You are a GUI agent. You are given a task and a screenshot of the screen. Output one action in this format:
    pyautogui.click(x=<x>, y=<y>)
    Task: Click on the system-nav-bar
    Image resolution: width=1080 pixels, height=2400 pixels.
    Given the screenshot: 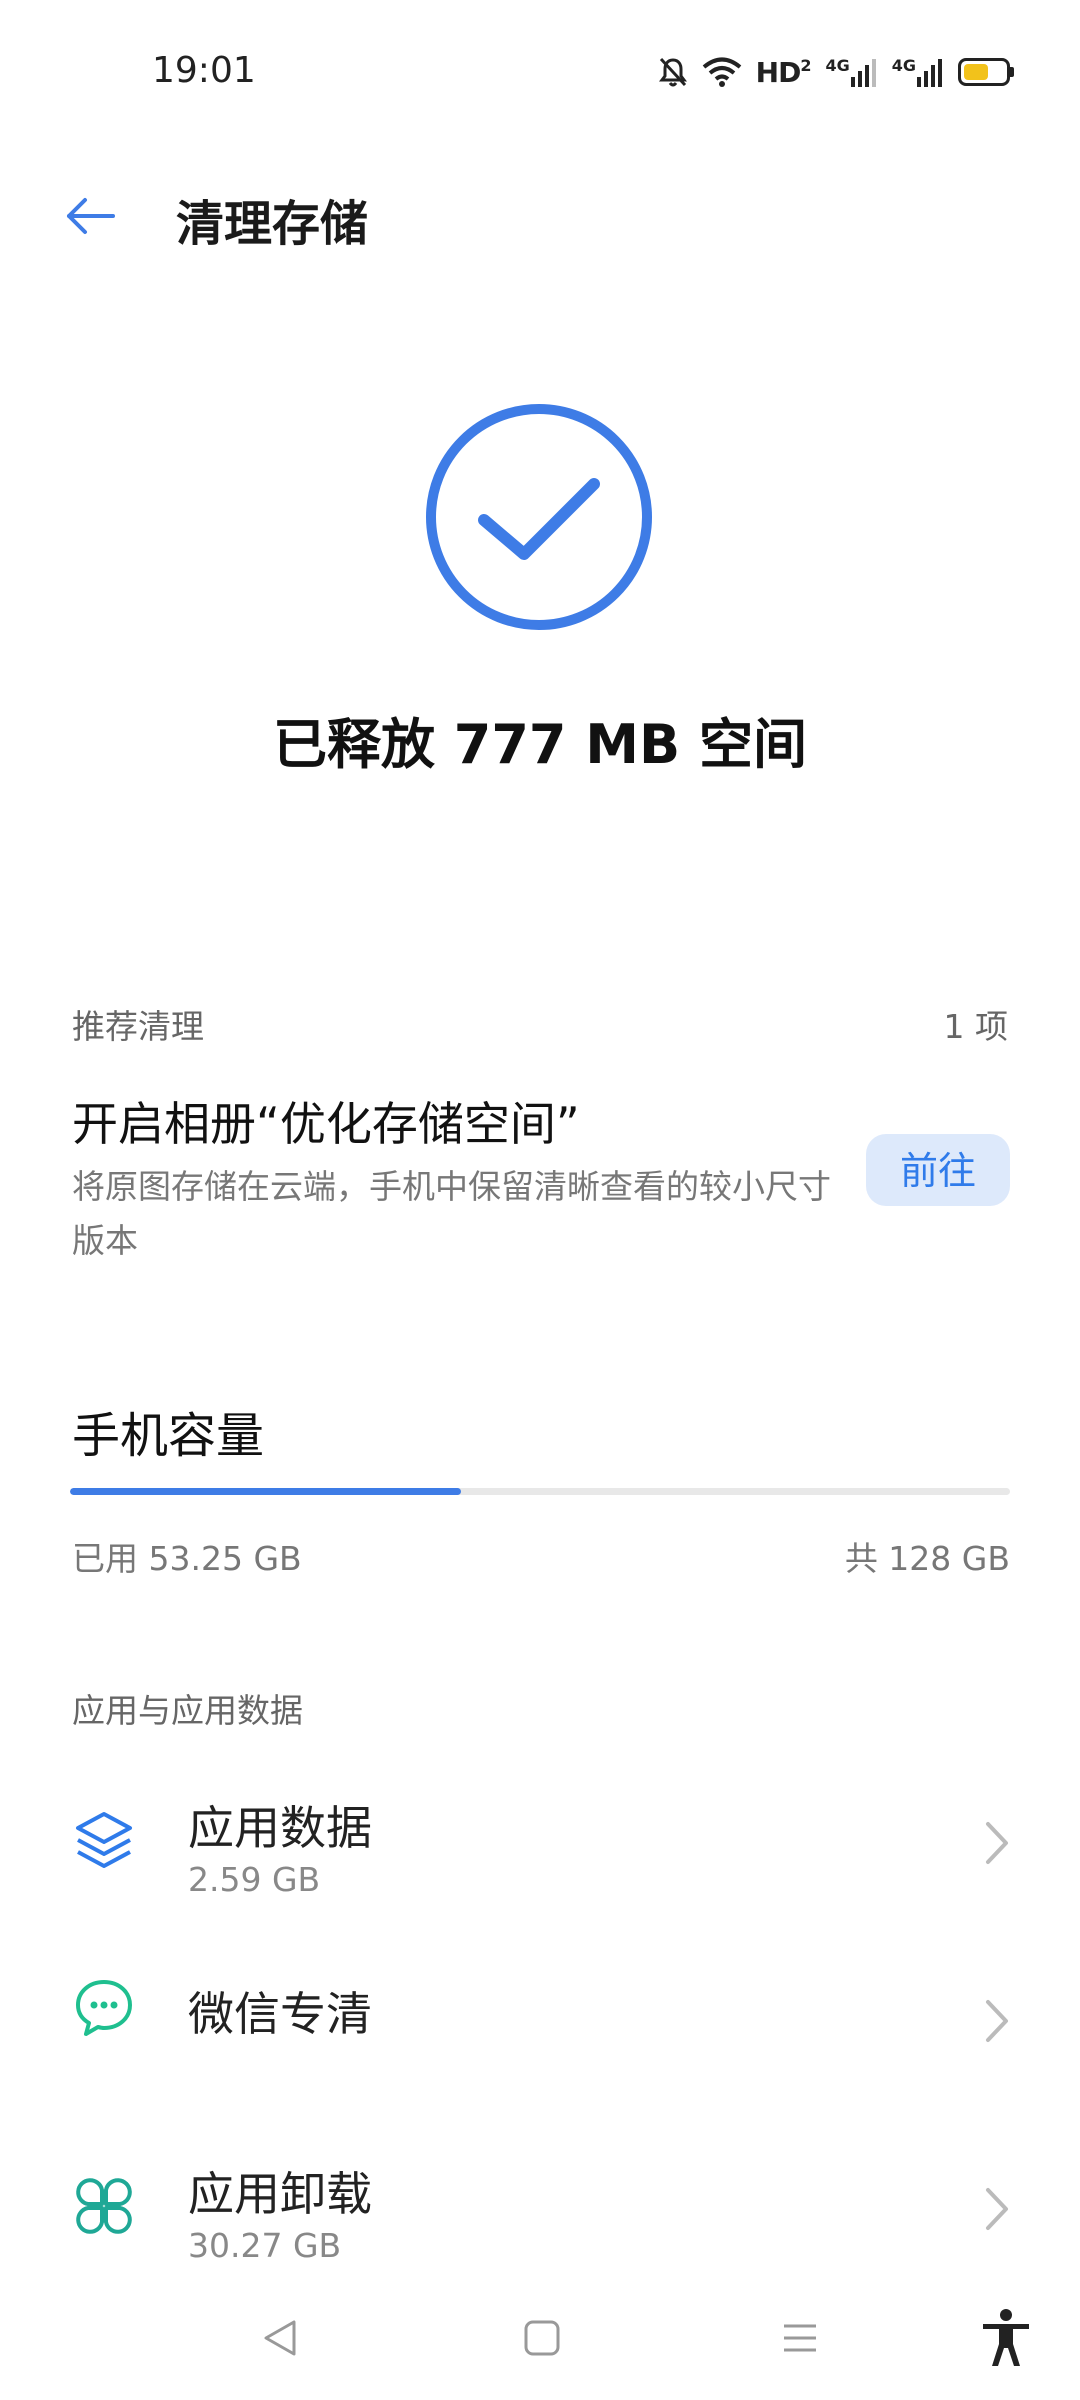 What is the action you would take?
    pyautogui.click(x=540, y=2340)
    